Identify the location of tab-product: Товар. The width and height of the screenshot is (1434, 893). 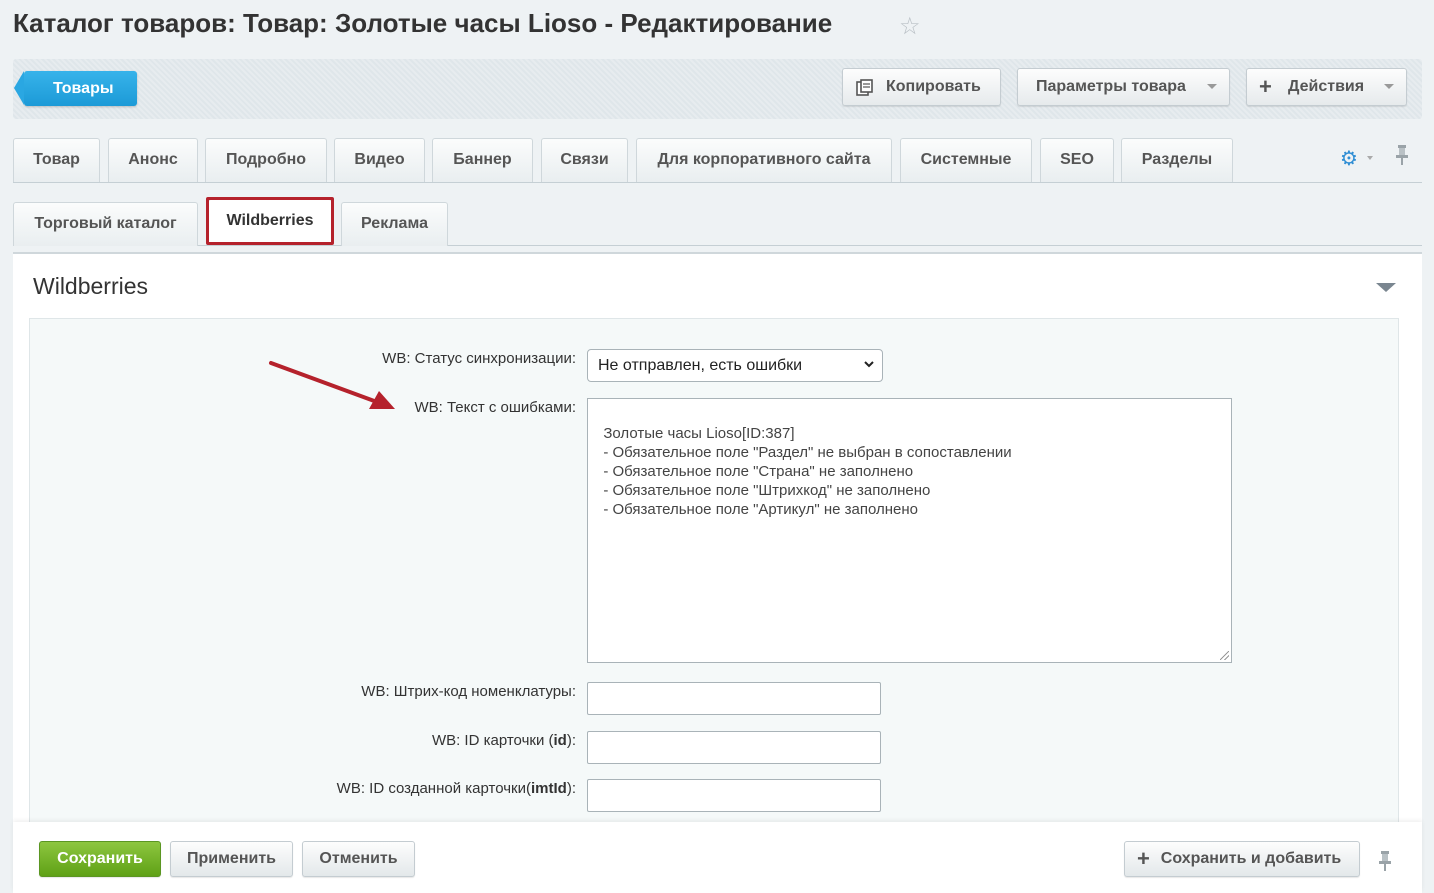
(56, 160).